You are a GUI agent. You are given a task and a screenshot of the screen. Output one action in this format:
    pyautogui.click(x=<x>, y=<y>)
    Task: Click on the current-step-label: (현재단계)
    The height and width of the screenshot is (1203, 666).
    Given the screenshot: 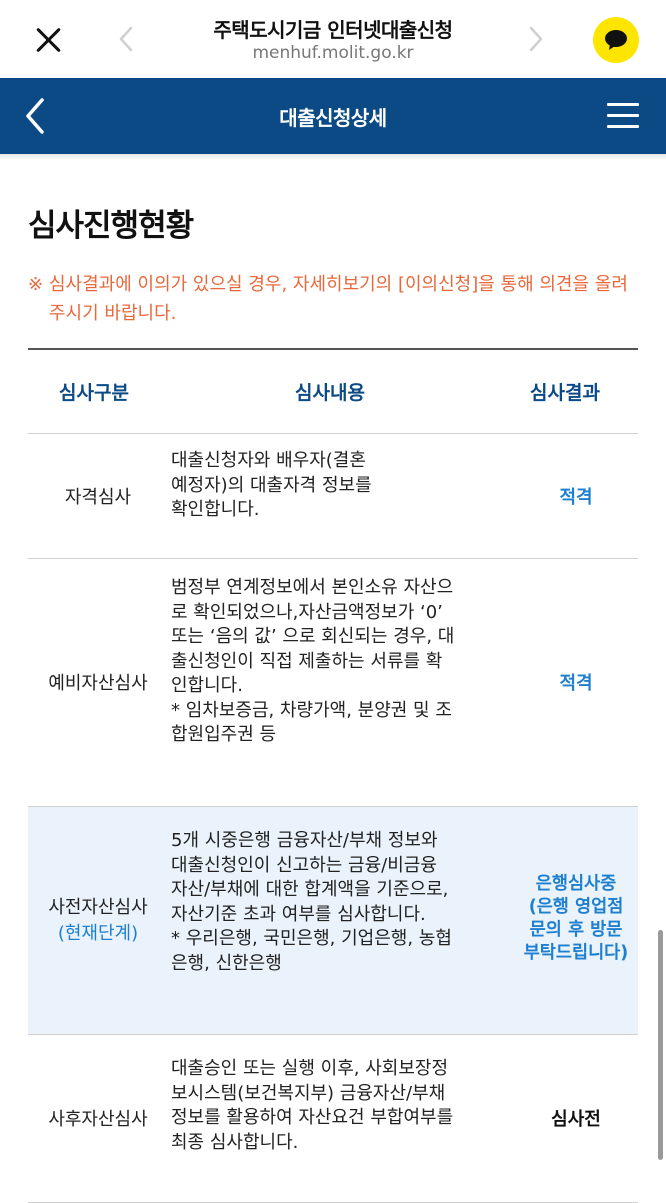 What is the action you would take?
    pyautogui.click(x=98, y=933)
    